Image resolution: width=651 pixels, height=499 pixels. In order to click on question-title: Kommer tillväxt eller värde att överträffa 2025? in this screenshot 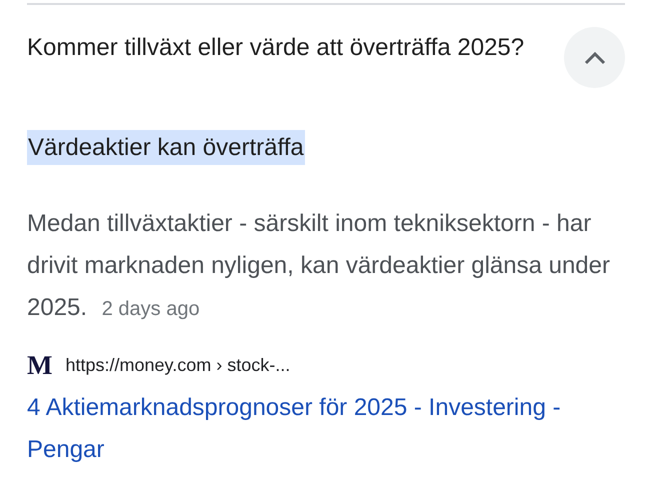, I will do `click(275, 48)`.